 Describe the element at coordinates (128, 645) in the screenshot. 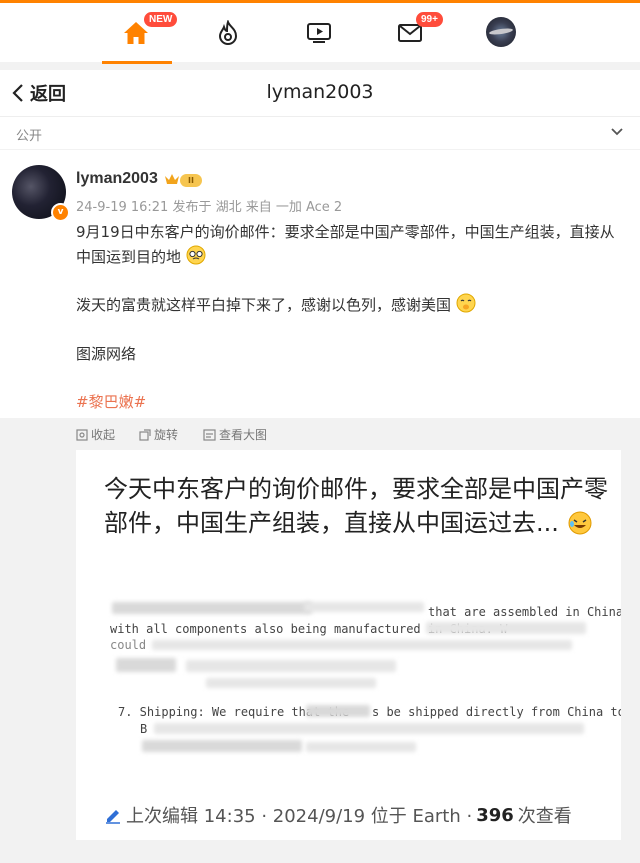

I see `email-line-3: could` at that location.